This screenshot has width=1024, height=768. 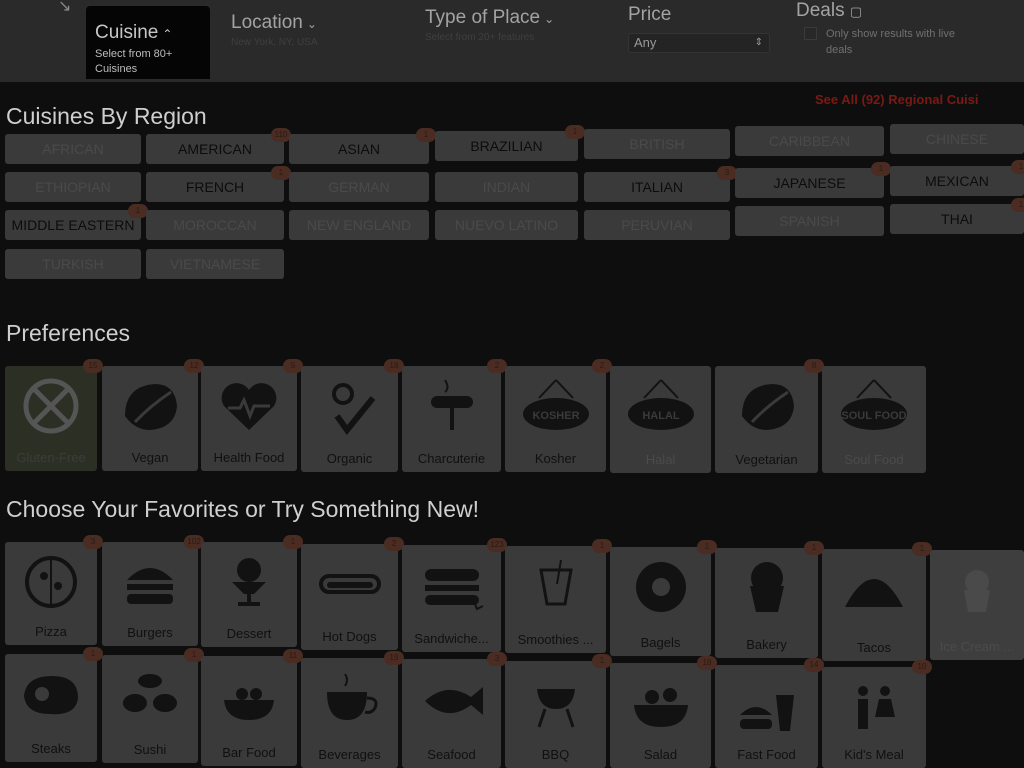 I want to click on count-badge: 10, so click(x=922, y=667).